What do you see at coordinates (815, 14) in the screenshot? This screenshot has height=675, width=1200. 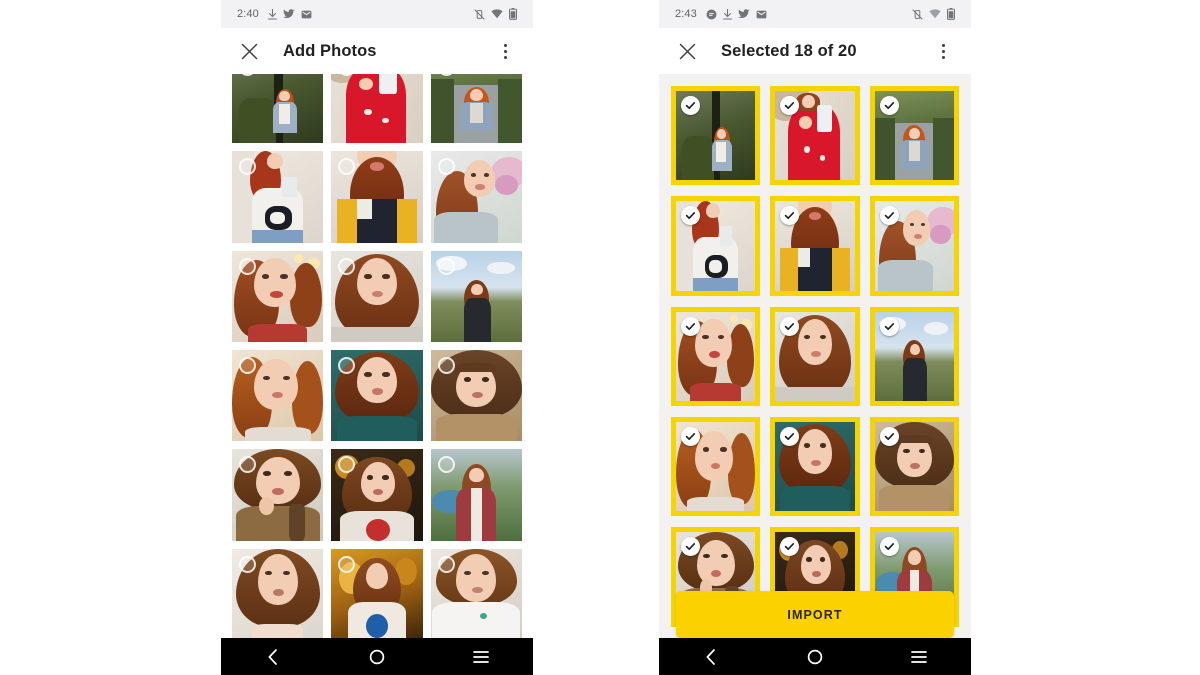 I see `status-bar-right: 2:43` at bounding box center [815, 14].